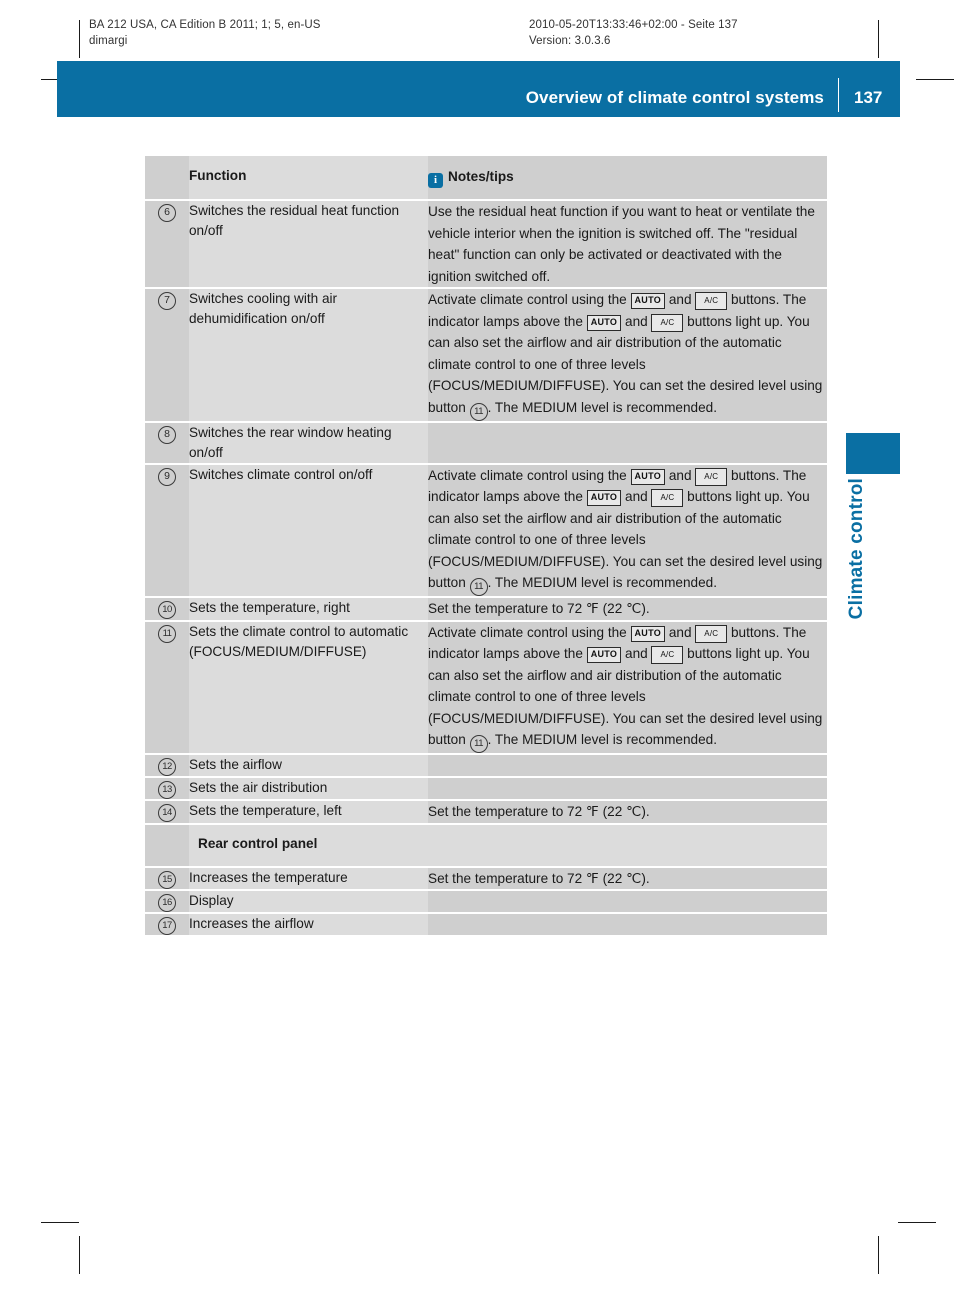 The width and height of the screenshot is (954, 1294). Describe the element at coordinates (878, 39) in the screenshot. I see `crop-mark-top-right-v` at that location.